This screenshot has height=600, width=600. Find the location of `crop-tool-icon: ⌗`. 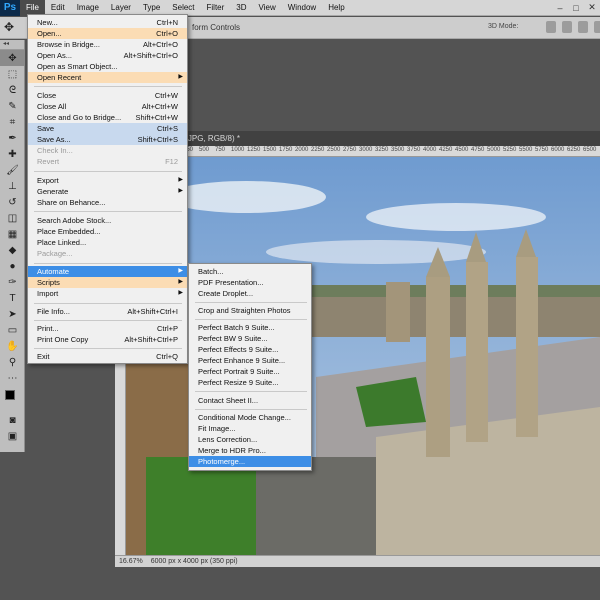

crop-tool-icon: ⌗ is located at coordinates (12, 122).